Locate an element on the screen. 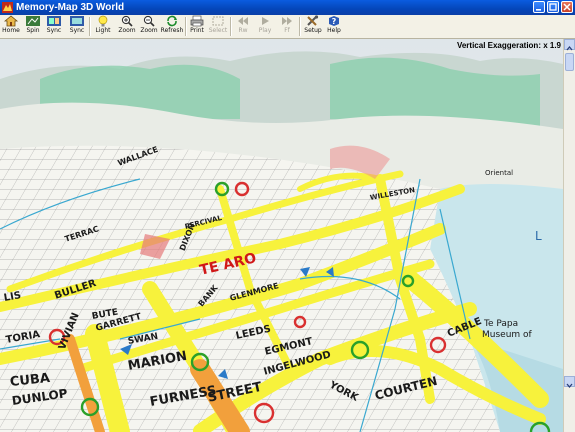 This screenshot has width=575, height=432. print-button: Print is located at coordinates (197, 26).